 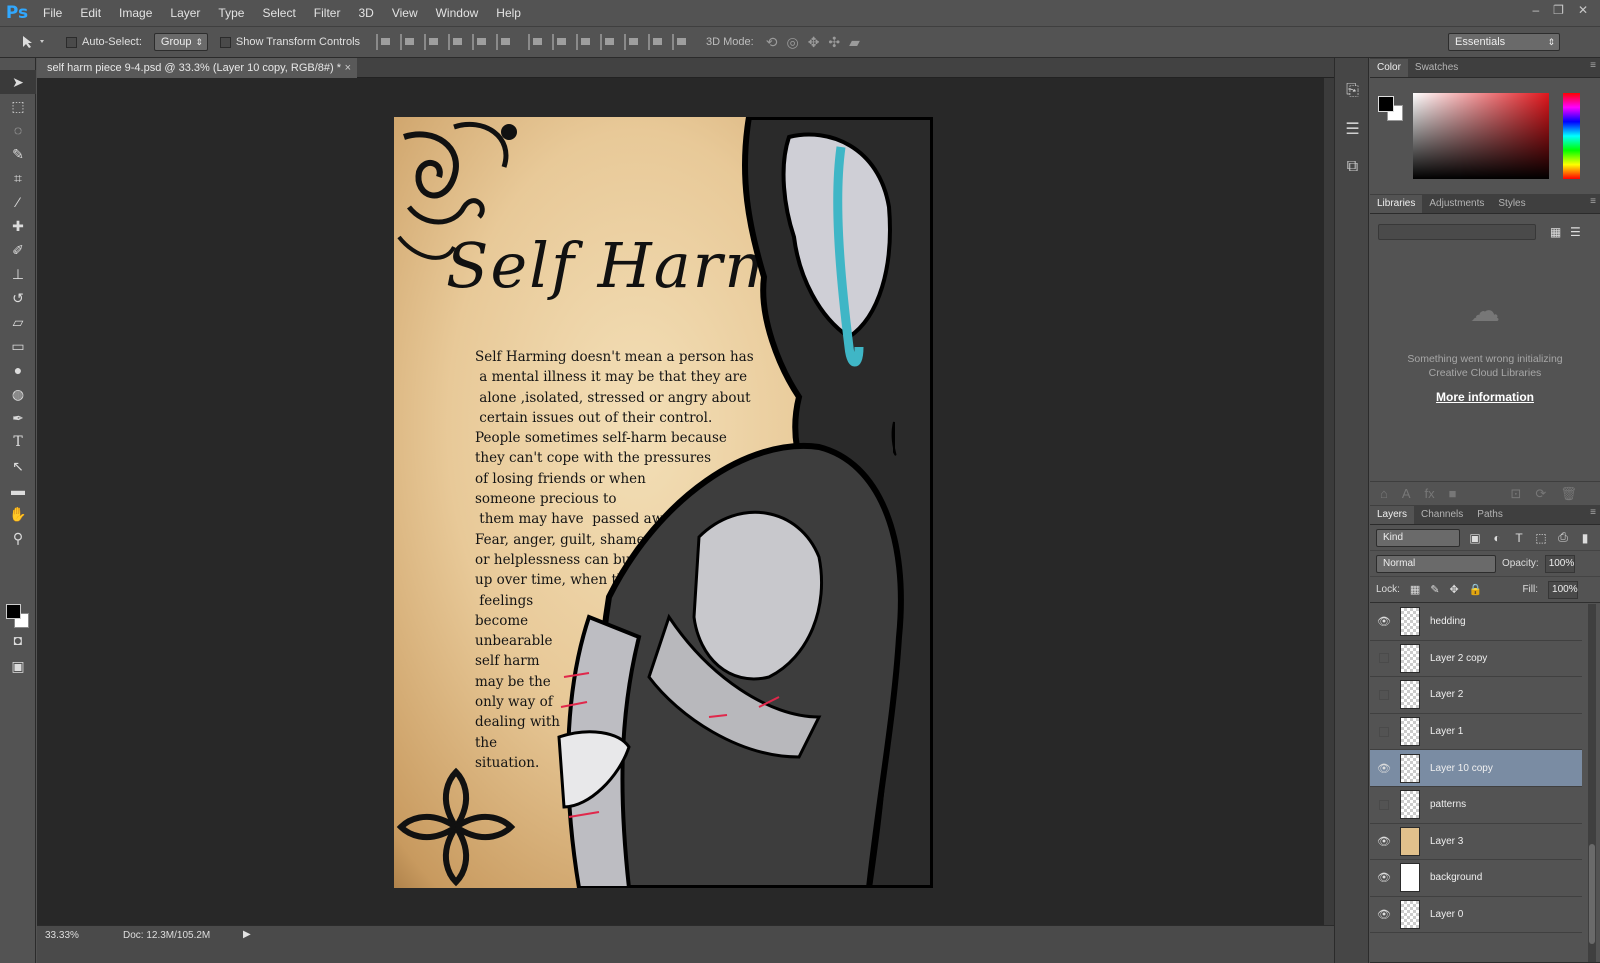 I want to click on filter-type-icon: T, so click(x=1519, y=538).